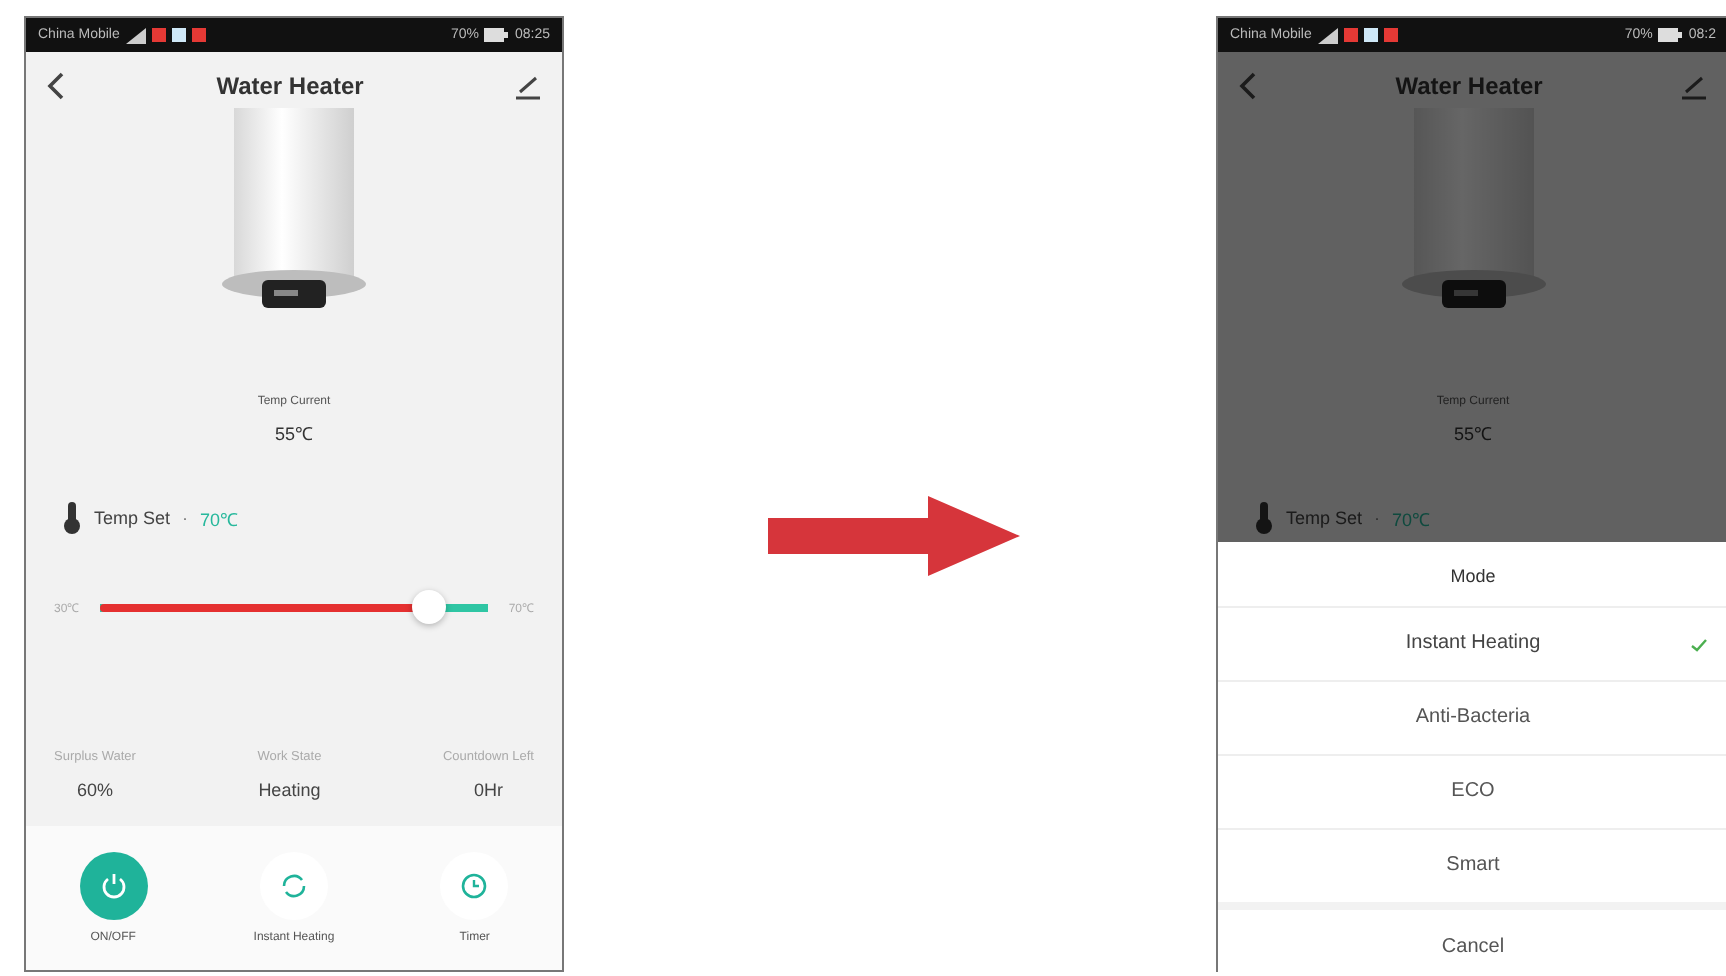  I want to click on mode-option: Instant Heating, so click(1472, 643).